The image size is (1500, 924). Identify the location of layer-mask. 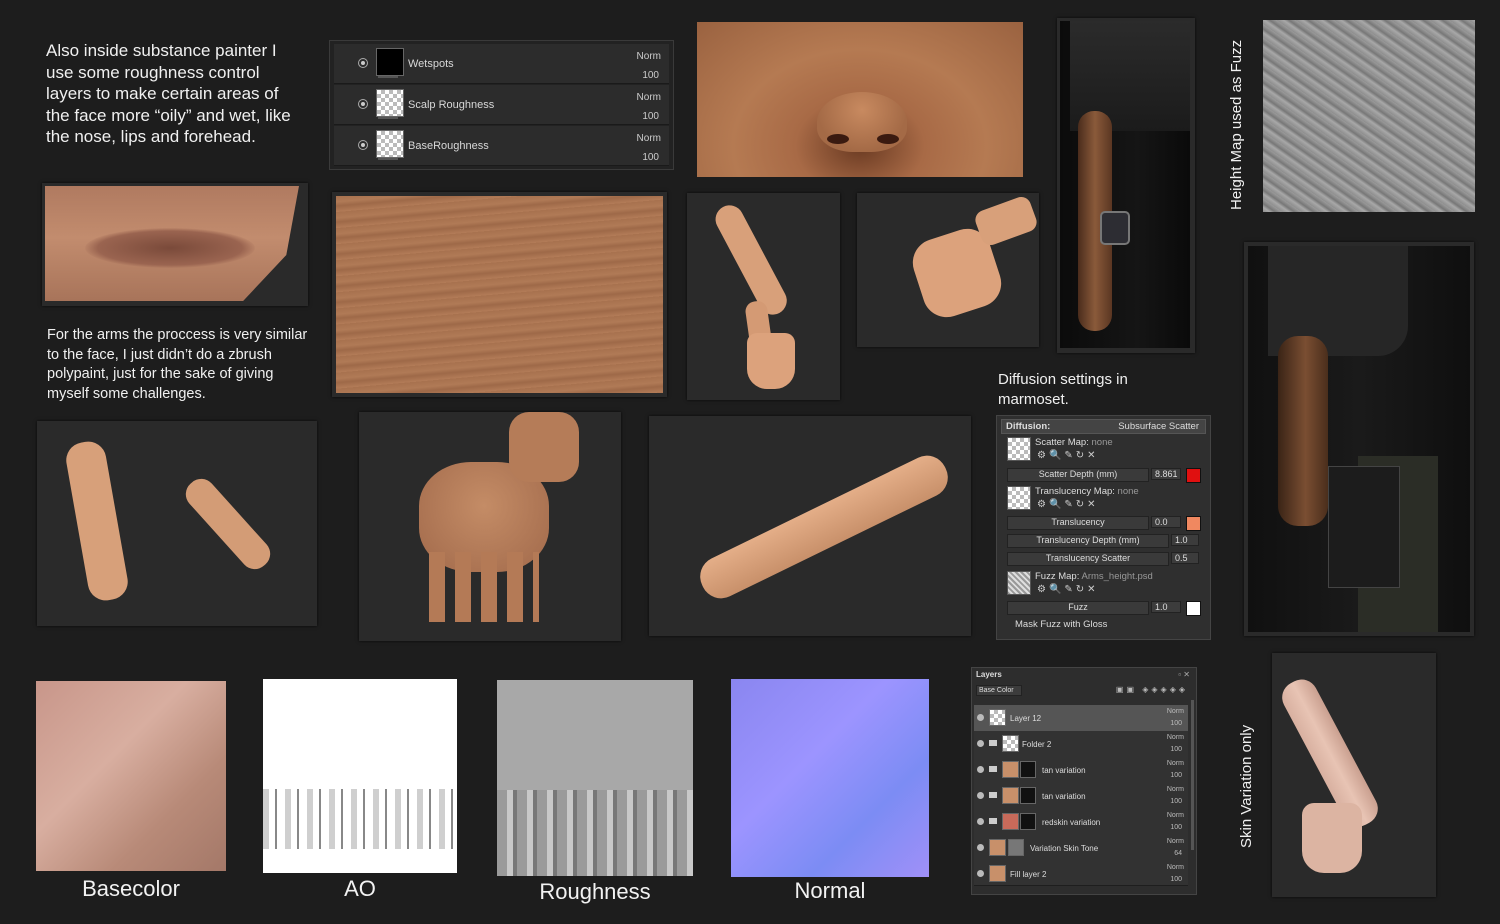
(1028, 821).